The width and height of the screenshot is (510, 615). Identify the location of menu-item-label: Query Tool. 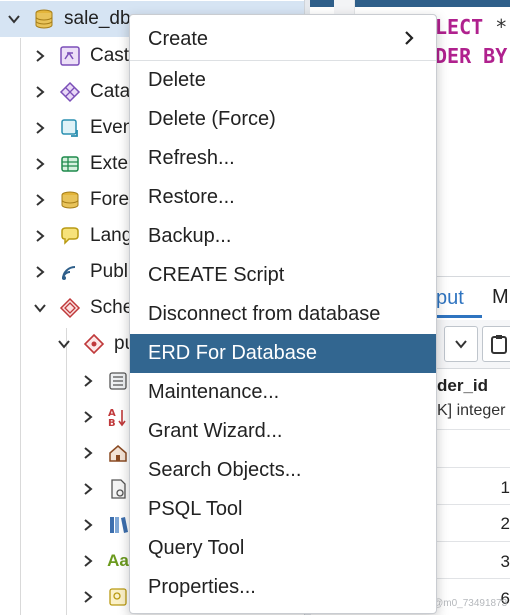
(196, 548).